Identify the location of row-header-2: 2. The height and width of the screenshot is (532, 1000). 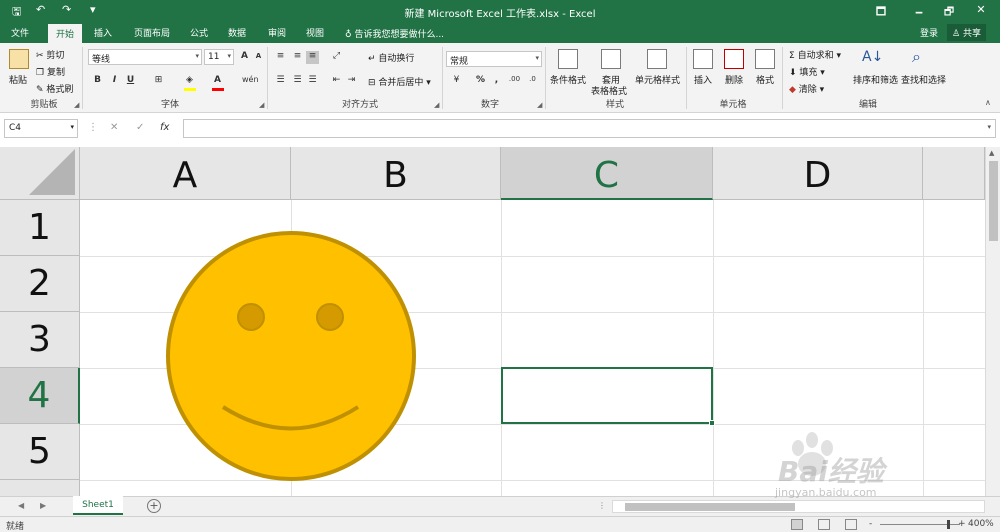
(40, 284).